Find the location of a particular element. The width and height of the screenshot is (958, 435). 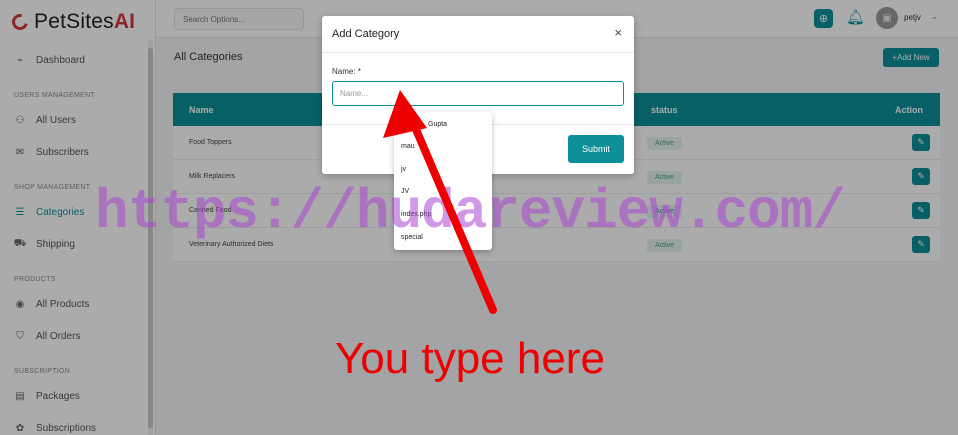

arrow-shaft is located at coordinates (452, 215).